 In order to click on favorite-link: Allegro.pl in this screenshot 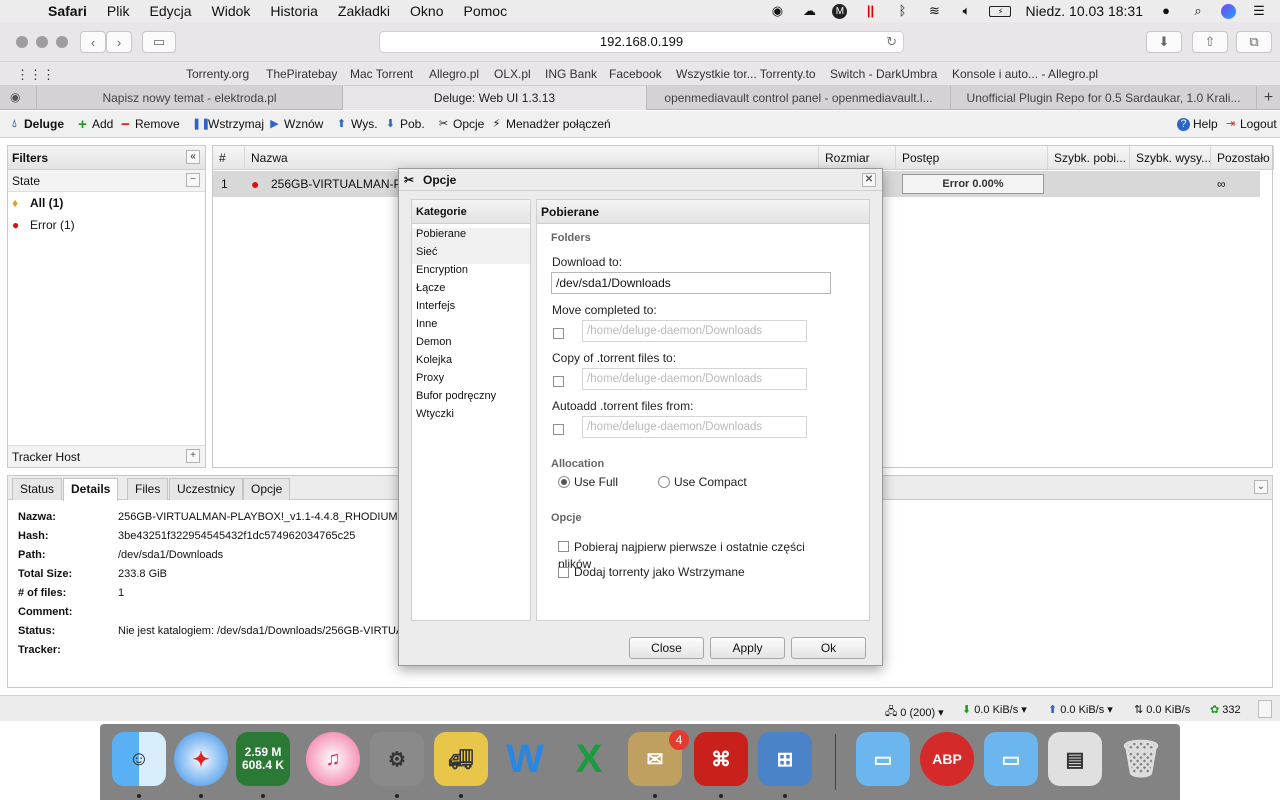, I will do `click(454, 74)`.